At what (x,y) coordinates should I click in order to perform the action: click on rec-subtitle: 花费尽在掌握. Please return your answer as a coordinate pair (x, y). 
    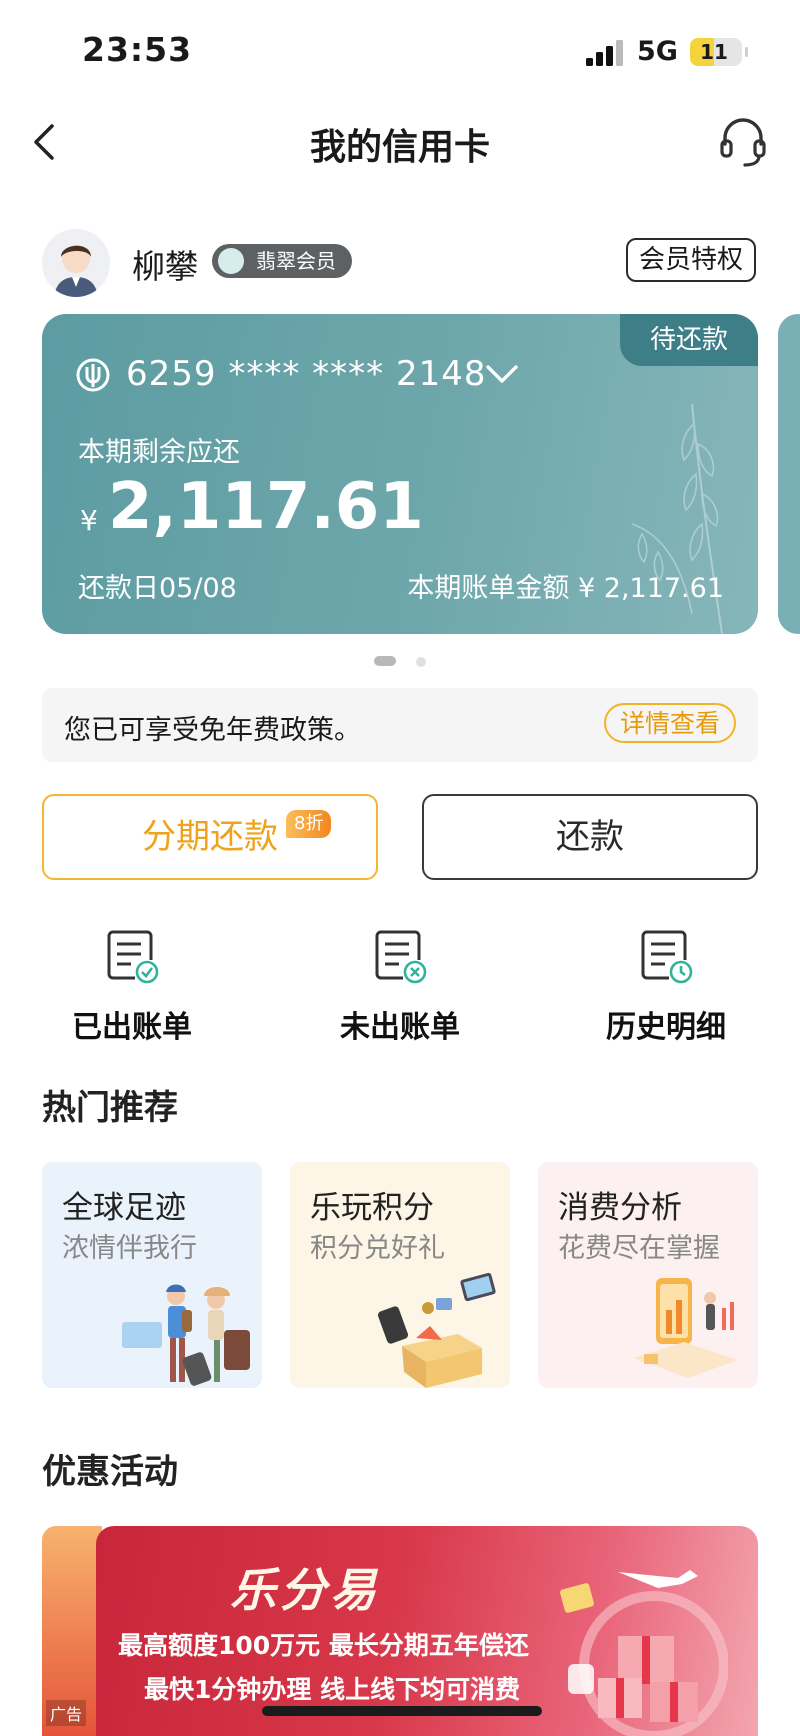
    Looking at the image, I should click on (639, 1248).